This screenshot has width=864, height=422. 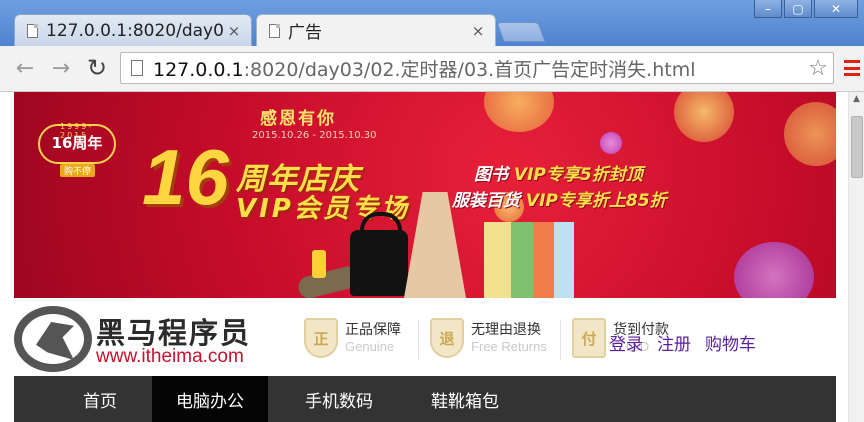 What do you see at coordinates (25, 68) in the screenshot?
I see `back-icon: ←` at bounding box center [25, 68].